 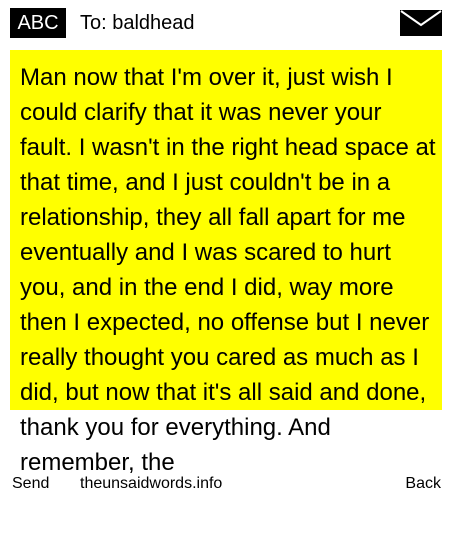 What do you see at coordinates (421, 23) in the screenshot?
I see `envelope-icon` at bounding box center [421, 23].